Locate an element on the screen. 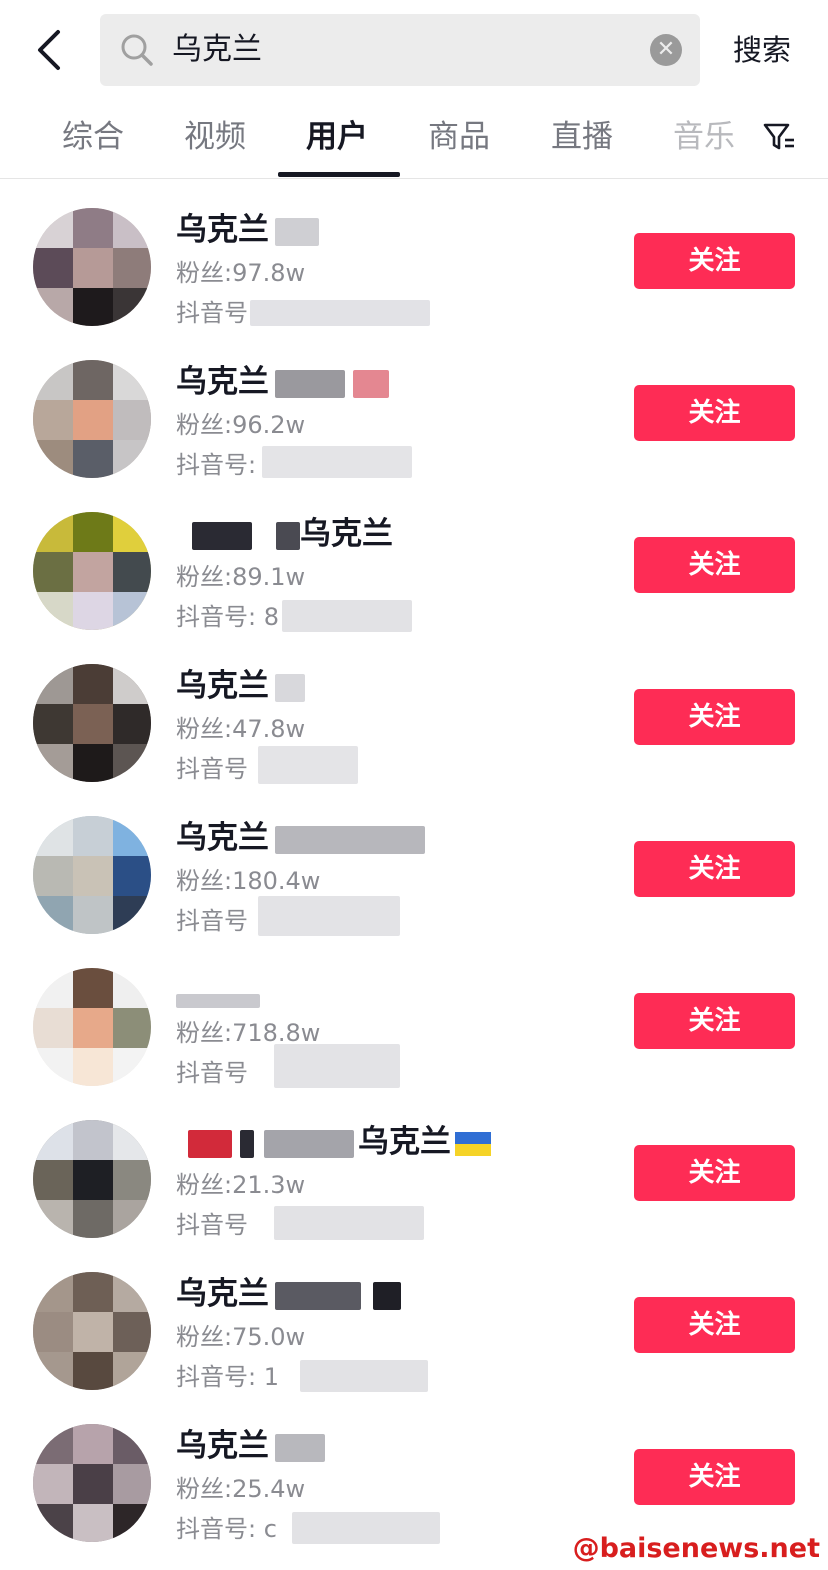 The height and width of the screenshot is (1570, 828). search-icon is located at coordinates (137, 50).